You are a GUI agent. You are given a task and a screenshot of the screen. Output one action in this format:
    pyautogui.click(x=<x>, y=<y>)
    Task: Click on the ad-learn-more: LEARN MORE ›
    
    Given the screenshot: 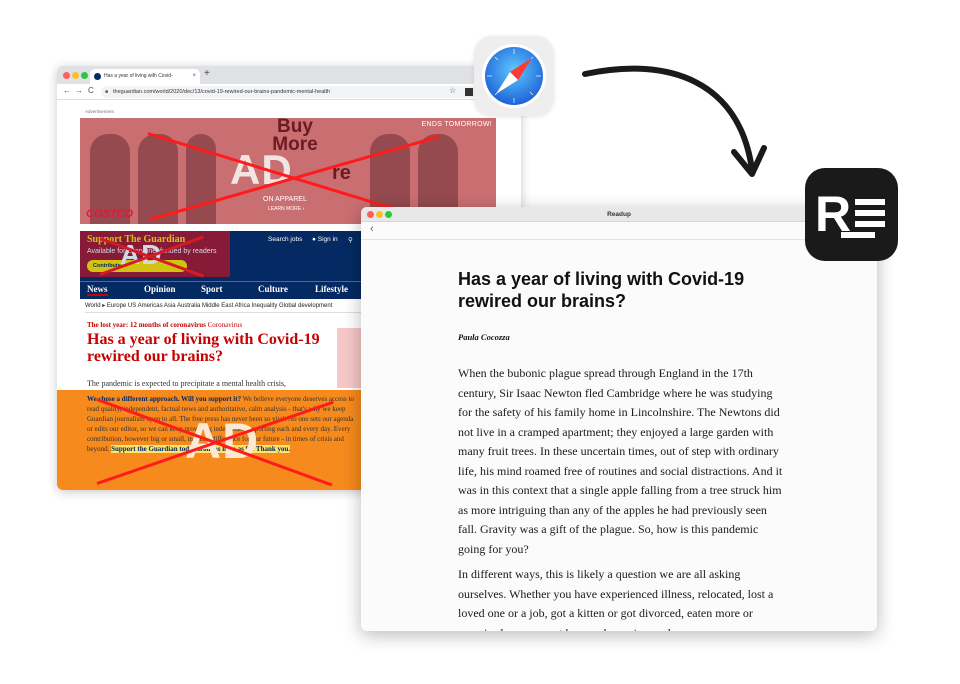 What is the action you would take?
    pyautogui.click(x=286, y=209)
    